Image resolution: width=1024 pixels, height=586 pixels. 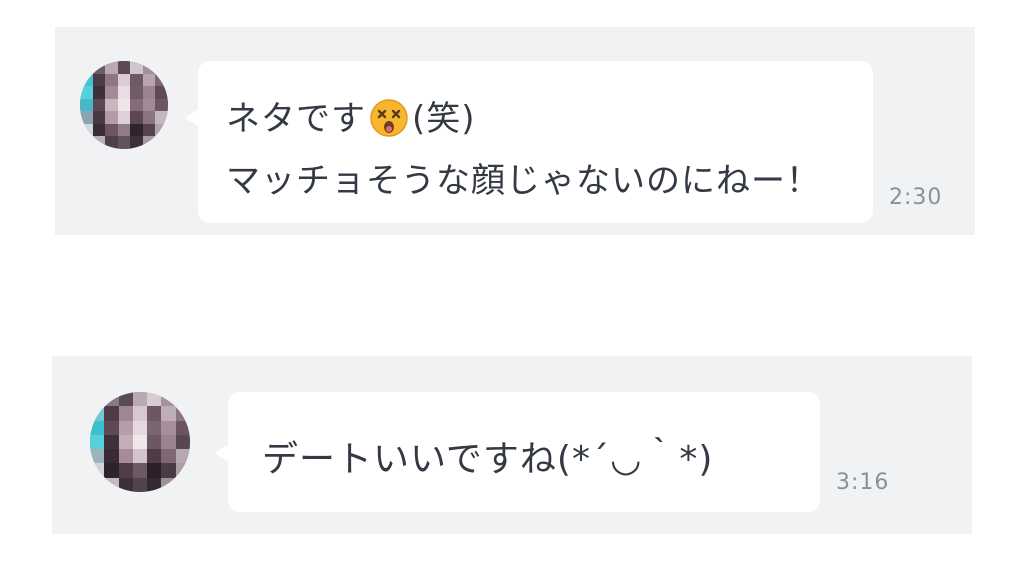 I want to click on message-text: デートいいですね(*´◡｀*), so click(x=488, y=459).